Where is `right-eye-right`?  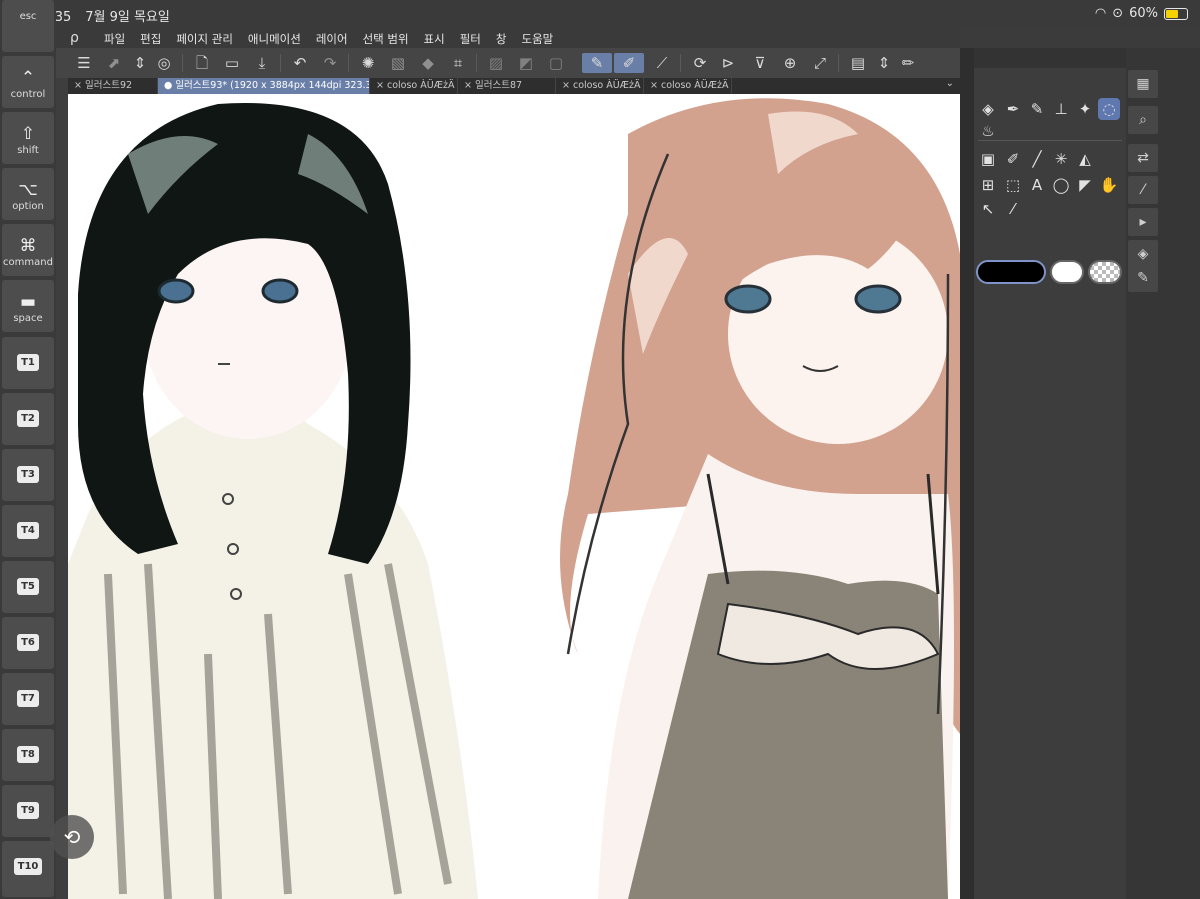 right-eye-right is located at coordinates (878, 299).